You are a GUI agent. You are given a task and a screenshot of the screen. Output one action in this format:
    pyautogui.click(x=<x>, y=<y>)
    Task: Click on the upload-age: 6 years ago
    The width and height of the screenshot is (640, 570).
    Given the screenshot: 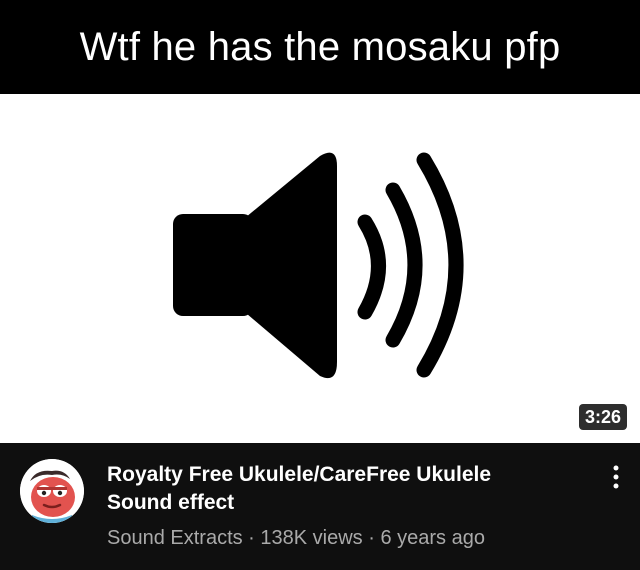 What is the action you would take?
    pyautogui.click(x=432, y=538)
    